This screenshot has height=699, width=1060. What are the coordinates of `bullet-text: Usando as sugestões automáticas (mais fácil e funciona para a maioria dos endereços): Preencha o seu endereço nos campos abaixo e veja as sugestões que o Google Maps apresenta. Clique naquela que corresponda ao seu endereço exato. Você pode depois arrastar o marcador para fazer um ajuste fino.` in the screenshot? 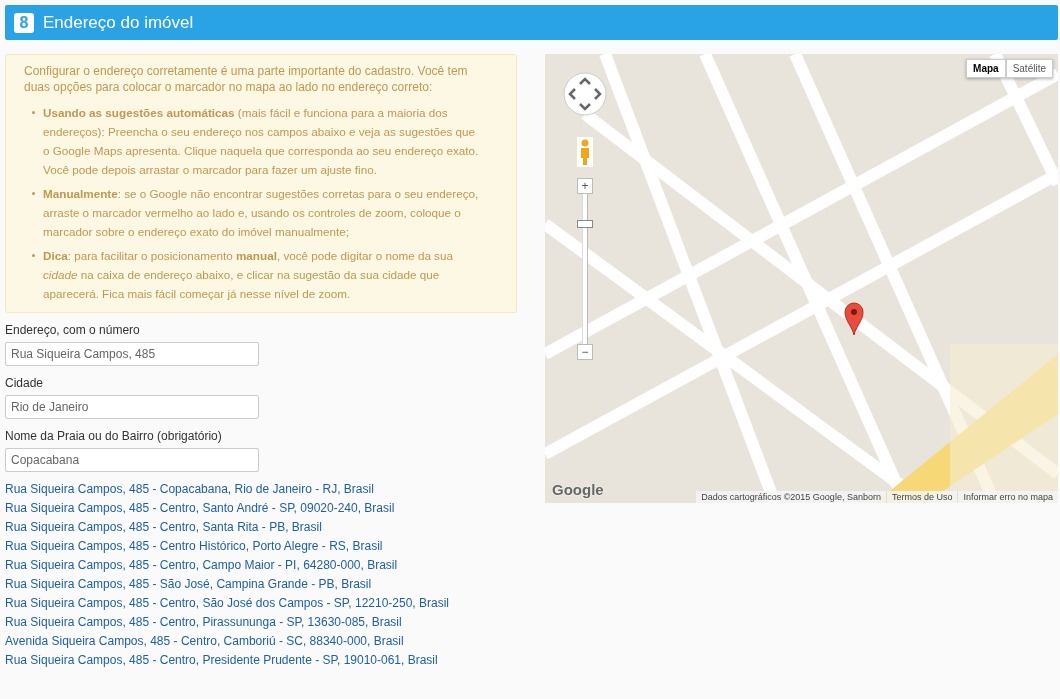 It's located at (261, 141).